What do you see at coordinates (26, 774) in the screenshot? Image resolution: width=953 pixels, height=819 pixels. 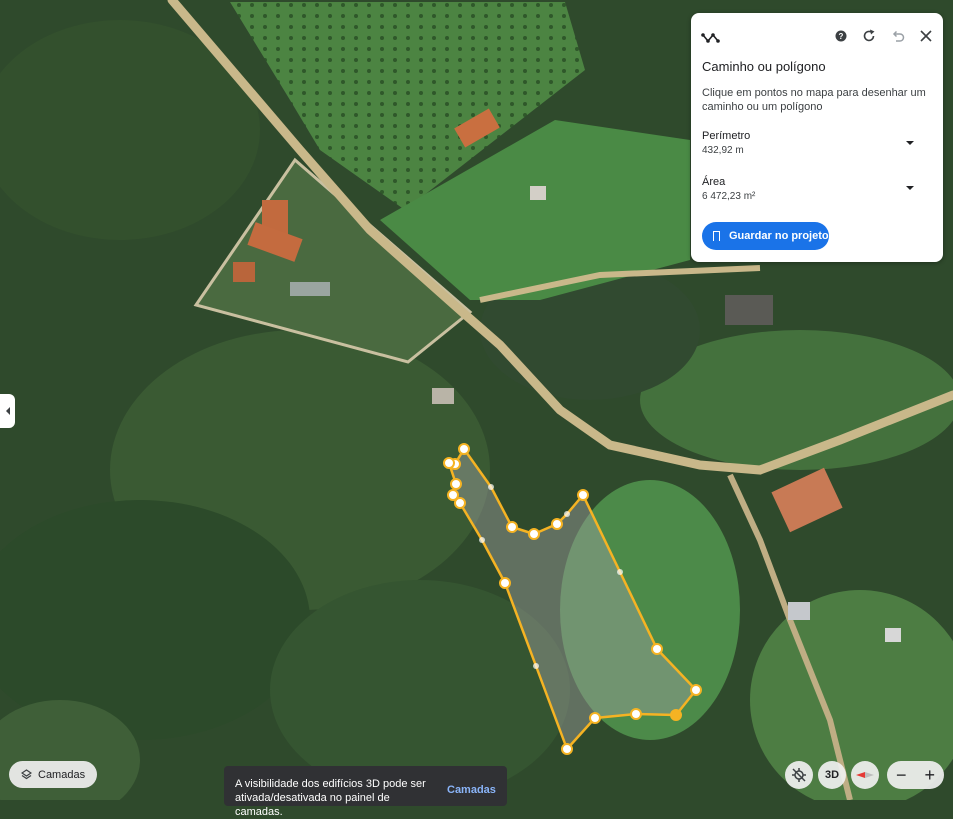 I see `layers-icon` at bounding box center [26, 774].